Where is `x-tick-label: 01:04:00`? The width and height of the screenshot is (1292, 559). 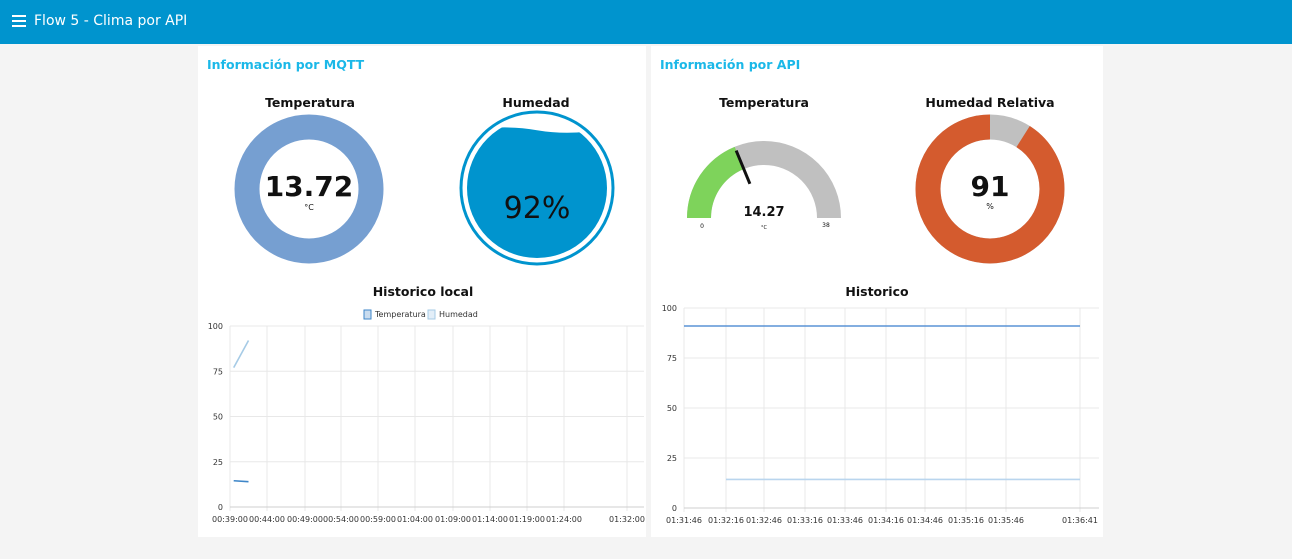
x-tick-label: 01:04:00 is located at coordinates (415, 519).